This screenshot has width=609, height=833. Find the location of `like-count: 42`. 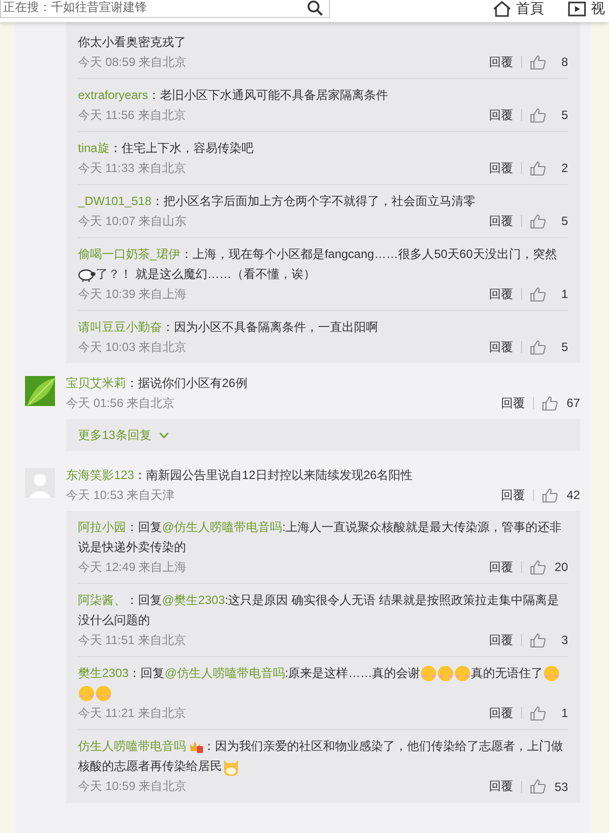

like-count: 42 is located at coordinates (573, 495).